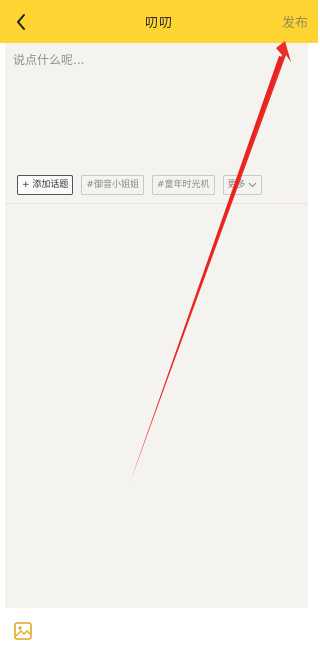 The image size is (320, 647). I want to click on more-topics-button: 更多, so click(242, 185).